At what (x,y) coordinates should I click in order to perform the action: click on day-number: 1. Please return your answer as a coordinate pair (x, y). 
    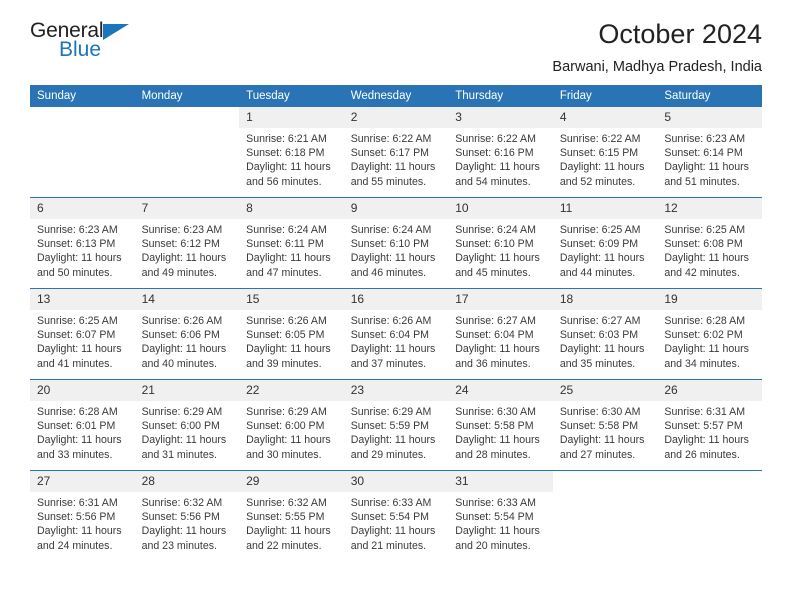
    Looking at the image, I should click on (291, 117).